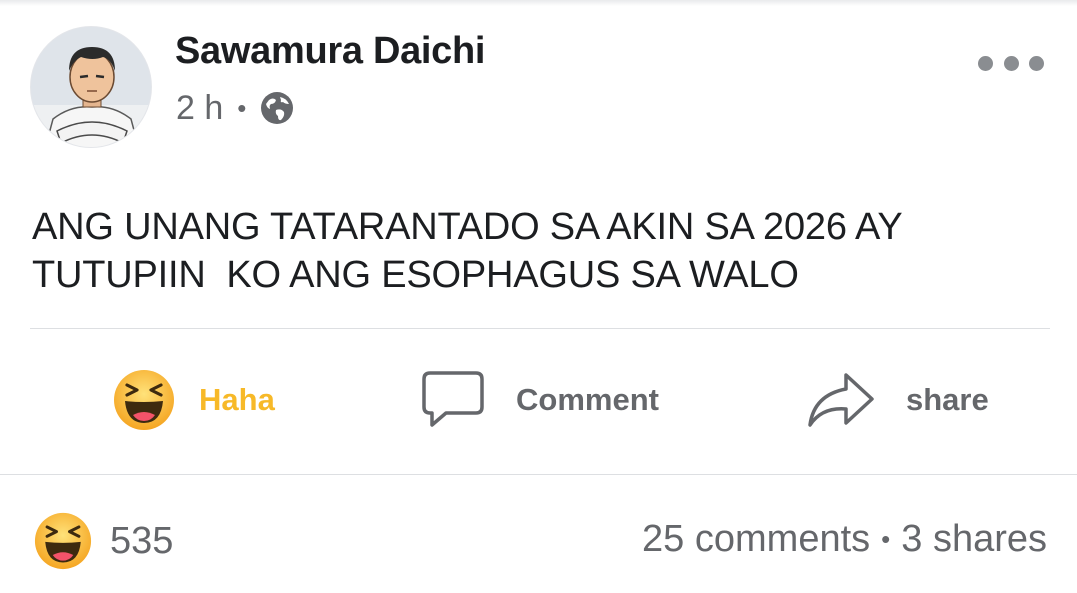 The width and height of the screenshot is (1077, 593). What do you see at coordinates (841, 400) in the screenshot?
I see `share-arrow-icon` at bounding box center [841, 400].